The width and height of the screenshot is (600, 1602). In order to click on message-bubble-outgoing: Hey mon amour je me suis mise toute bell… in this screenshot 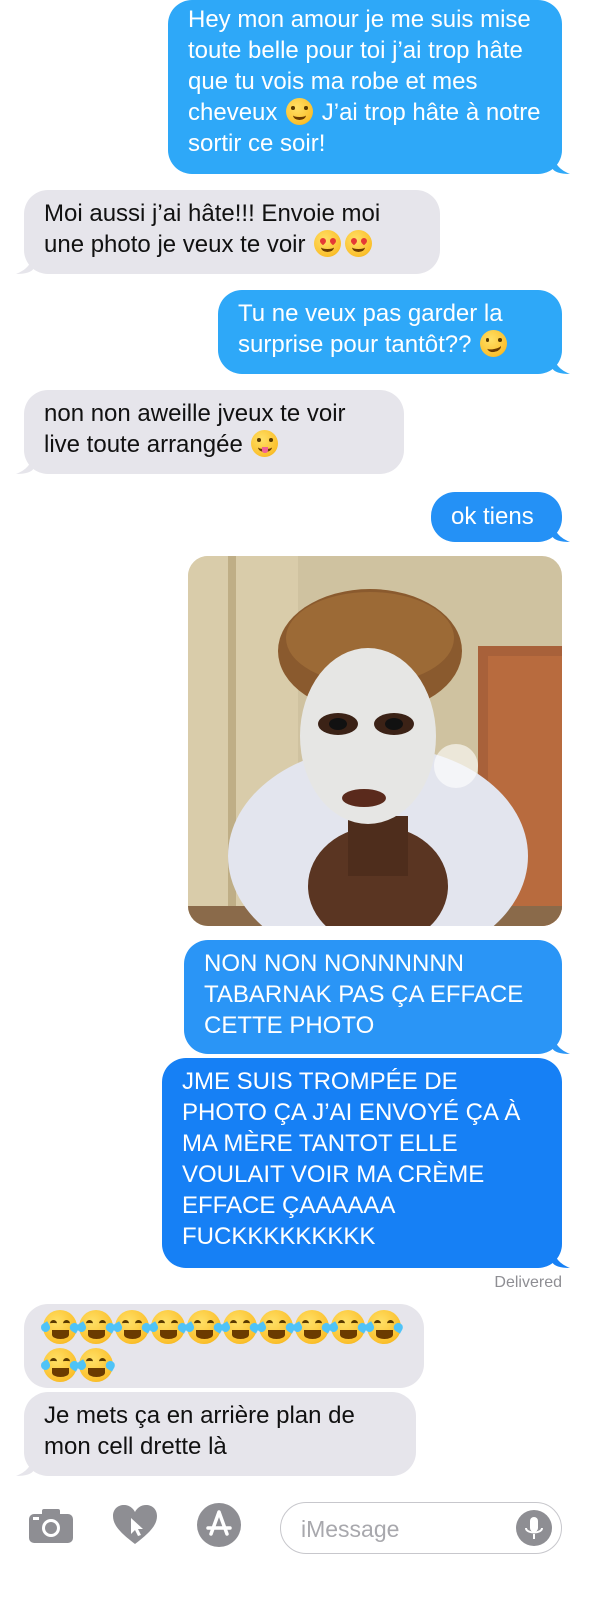, I will do `click(369, 87)`.